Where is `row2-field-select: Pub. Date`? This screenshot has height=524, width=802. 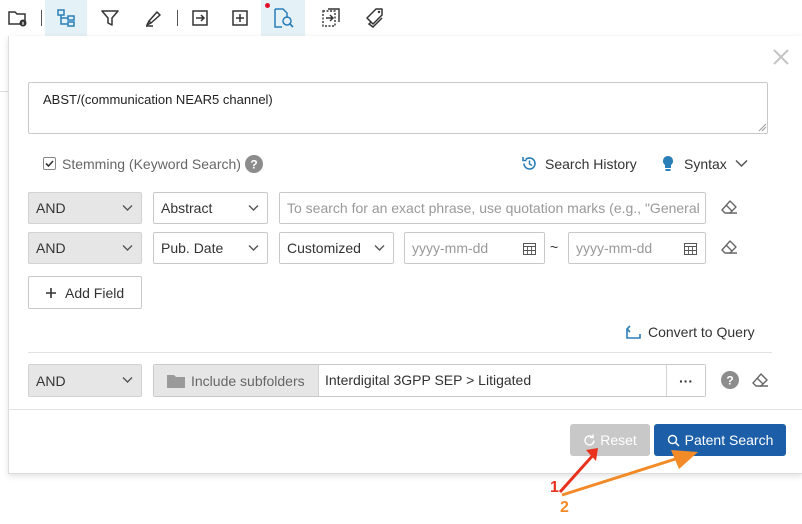
row2-field-select: Pub. Date is located at coordinates (210, 248).